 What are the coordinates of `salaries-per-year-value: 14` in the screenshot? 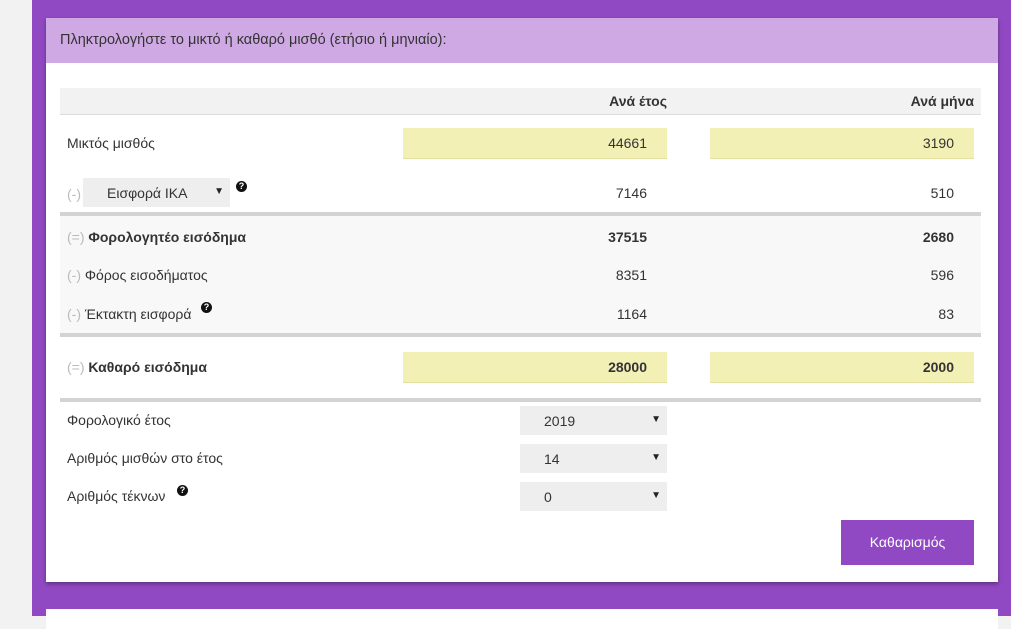 It's located at (552, 459).